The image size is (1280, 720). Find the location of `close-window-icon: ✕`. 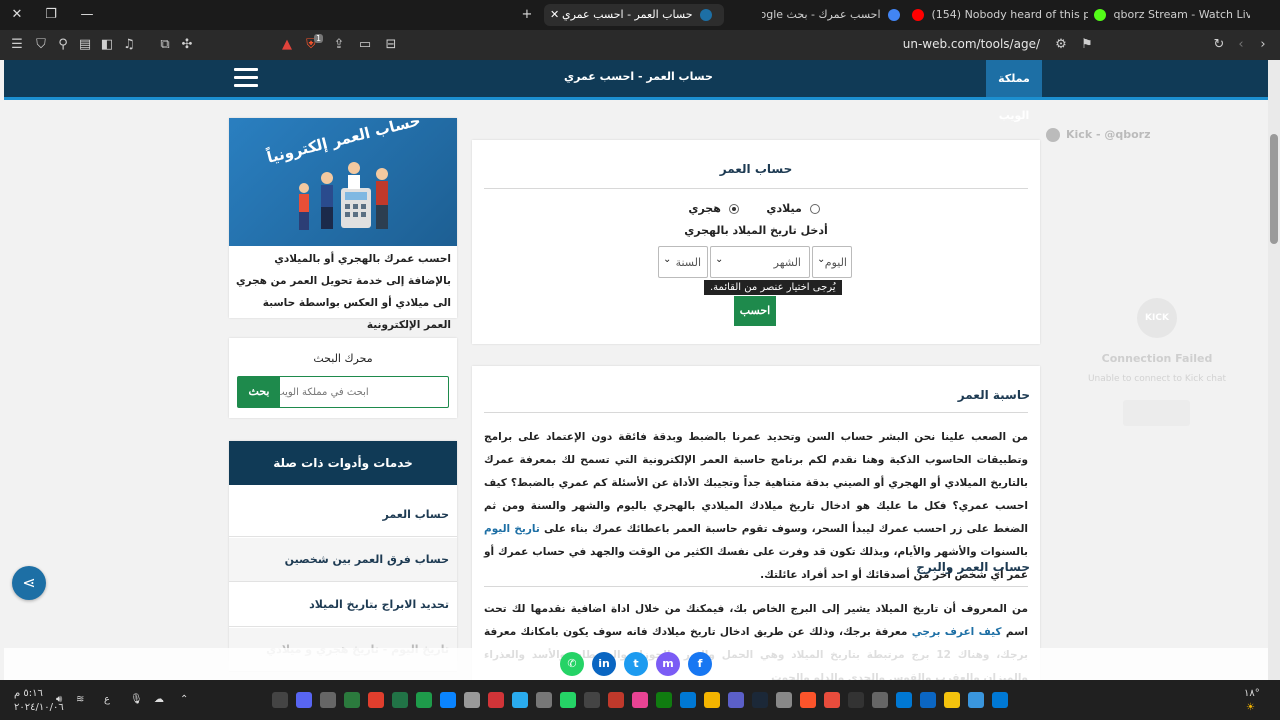

close-window-icon: ✕ is located at coordinates (17, 15).